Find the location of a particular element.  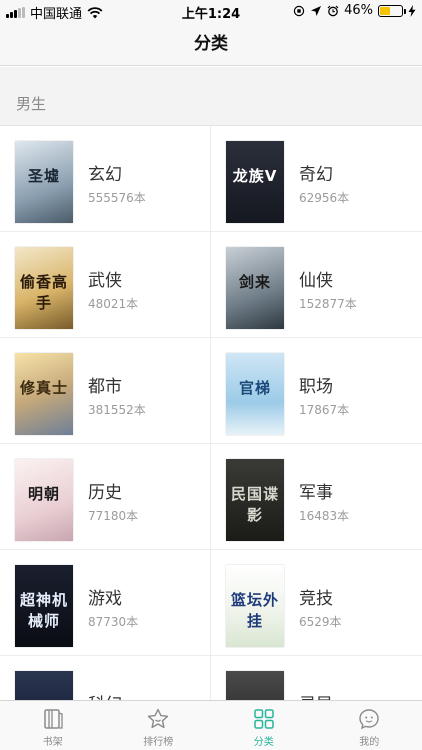

category-book-count: 6529本 is located at coordinates (320, 622).